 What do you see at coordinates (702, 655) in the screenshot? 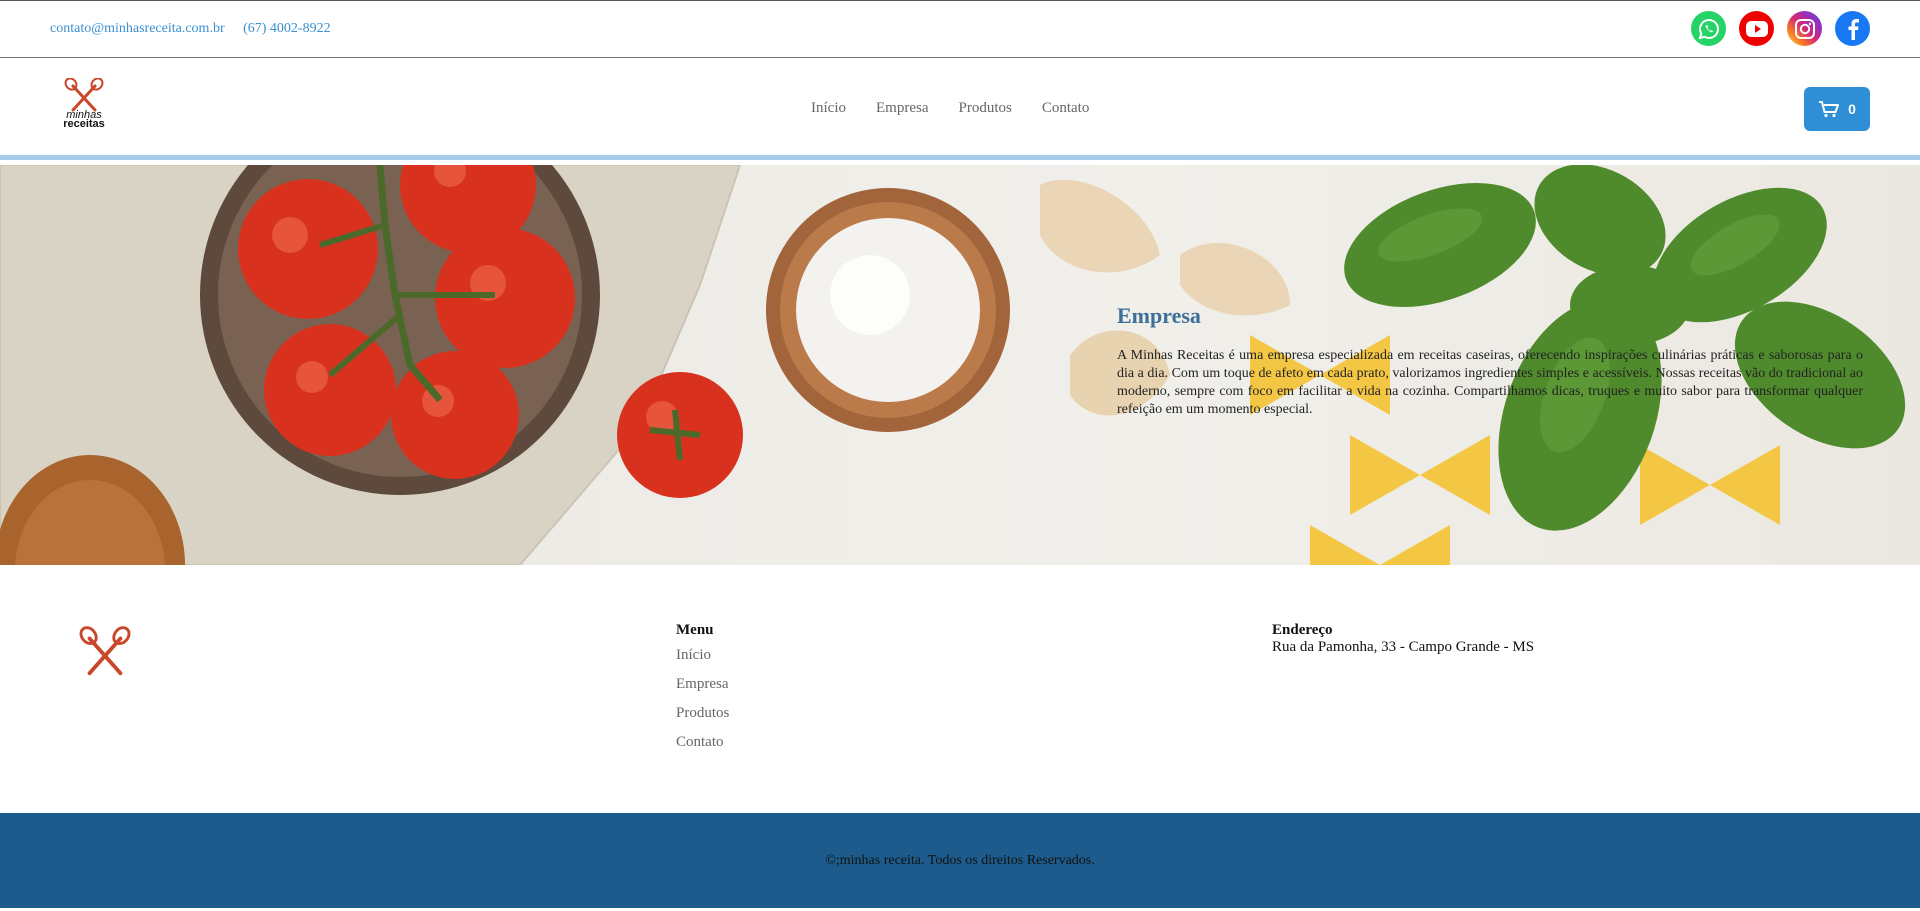
I see `footer-link-inicio: Início` at bounding box center [702, 655].